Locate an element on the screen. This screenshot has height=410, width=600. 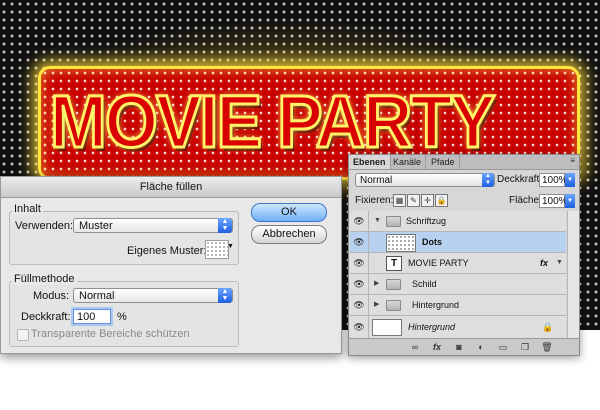
mode-select: Normal ▲ ▼ is located at coordinates (153, 295).